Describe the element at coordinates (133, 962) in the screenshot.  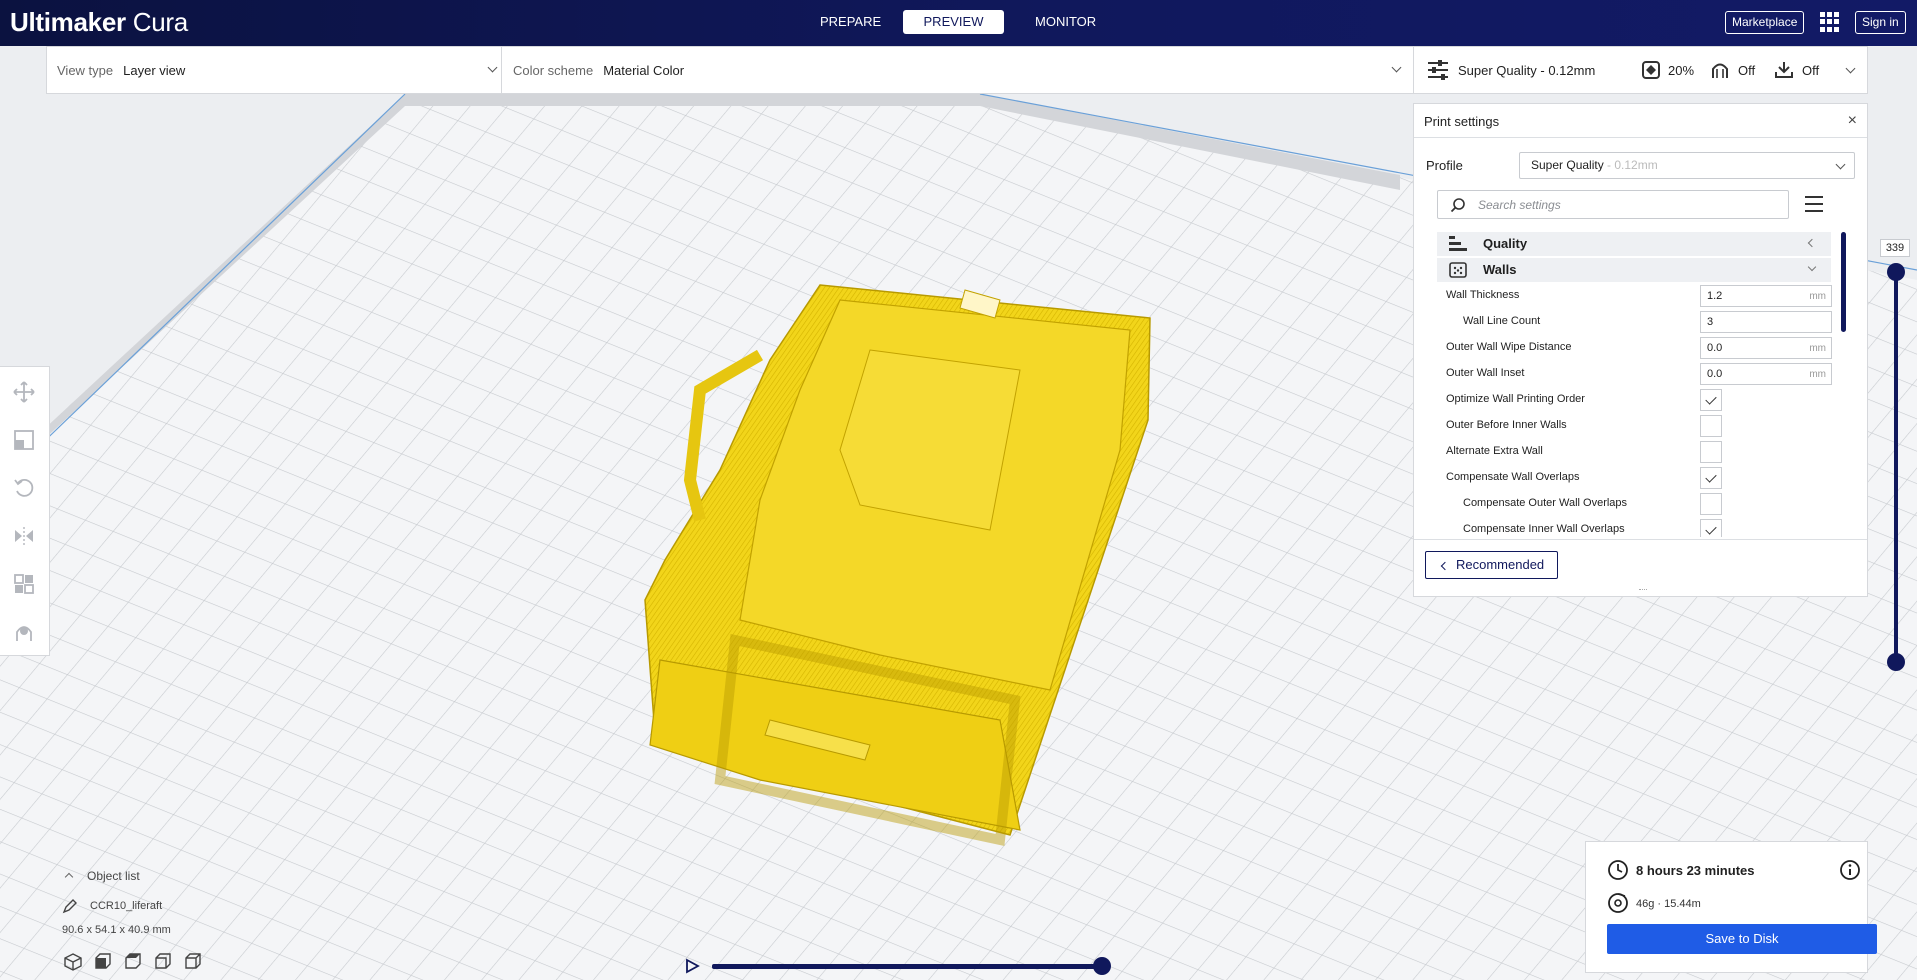
I see `view-top-icon` at that location.